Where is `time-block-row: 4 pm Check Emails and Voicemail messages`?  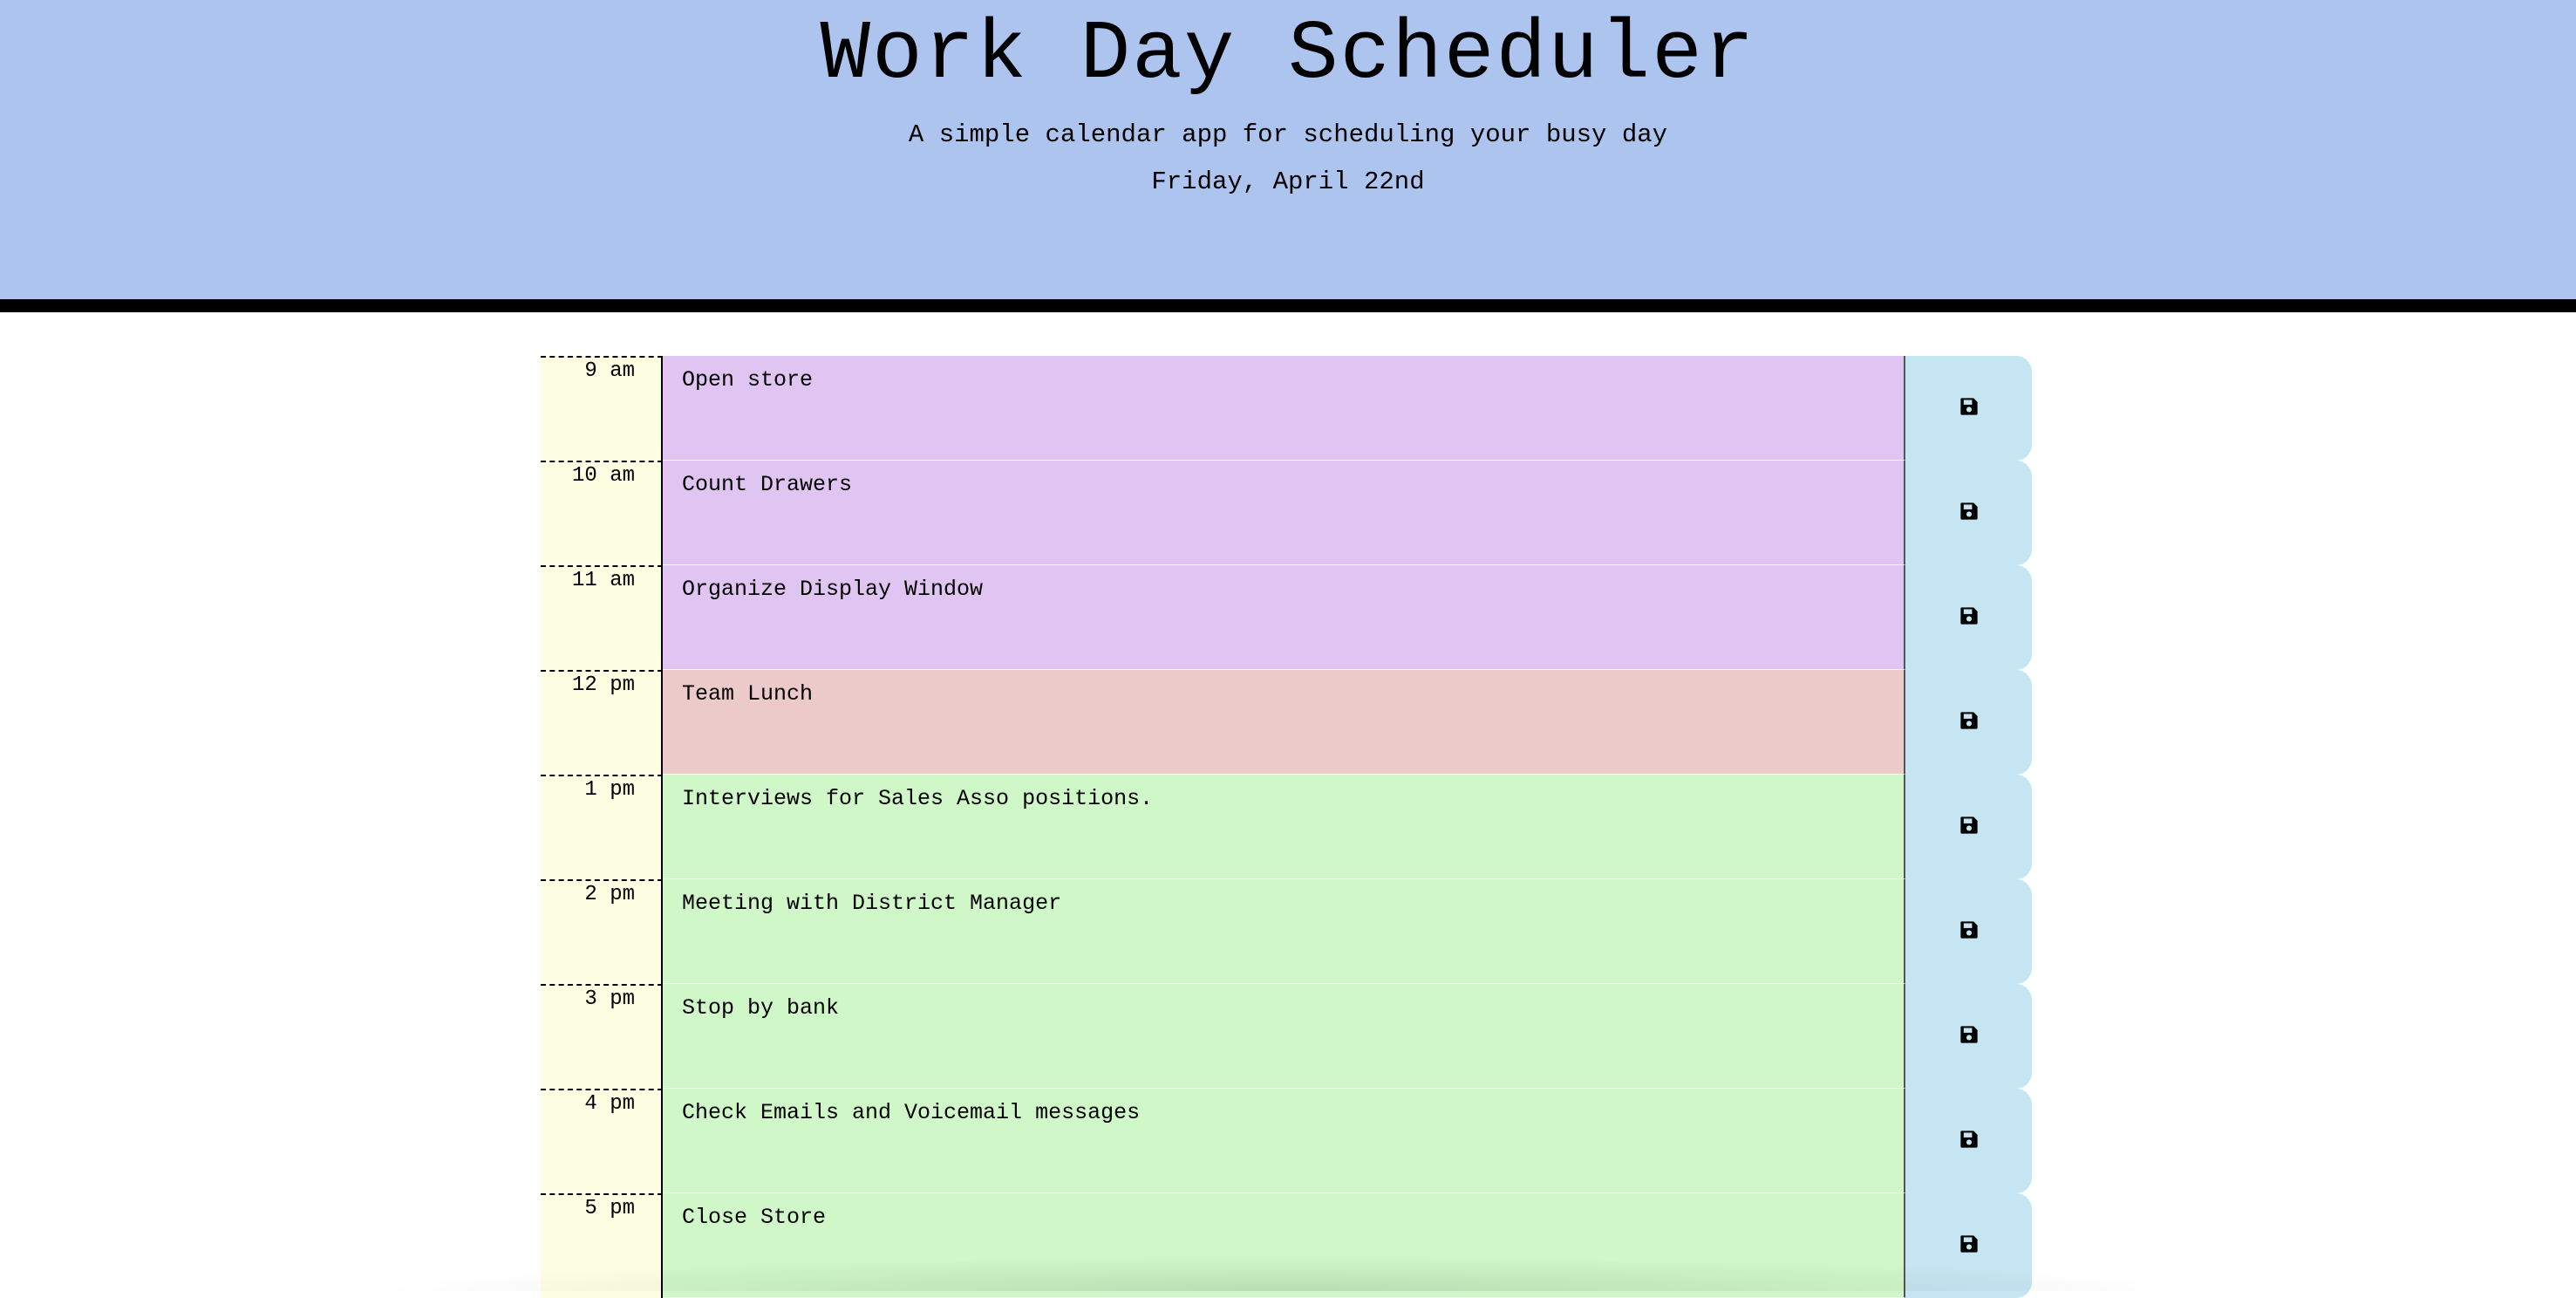 time-block-row: 4 pm Check Emails and Voicemail messages is located at coordinates (1287, 1141).